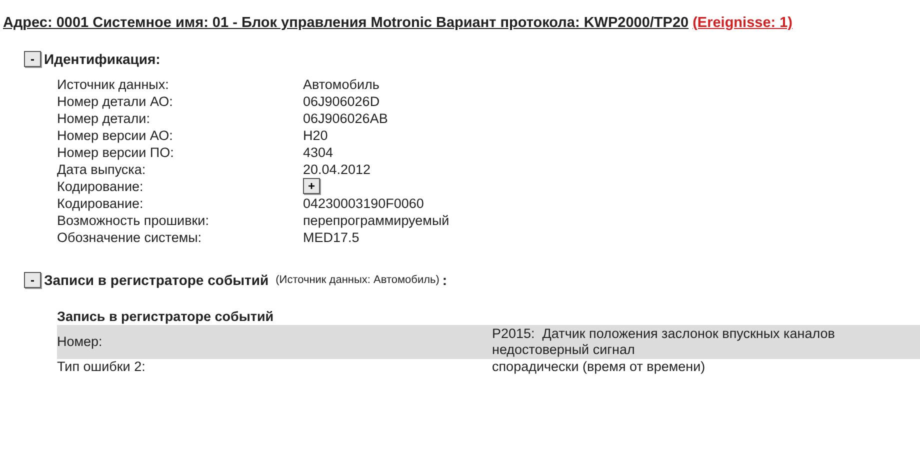 This screenshot has height=469, width=920. What do you see at coordinates (104, 118) in the screenshot?
I see `field-label: Номер детали:` at bounding box center [104, 118].